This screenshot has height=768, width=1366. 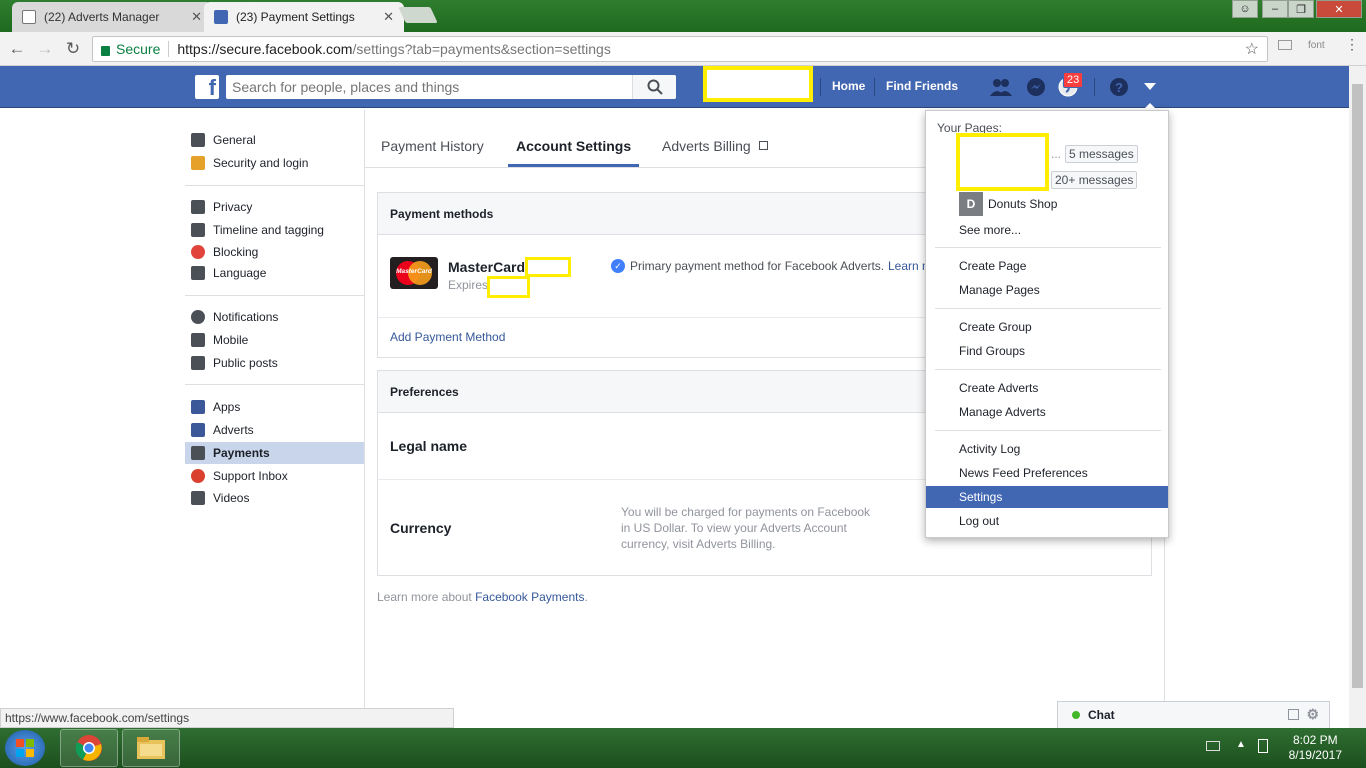 I want to click on mastercard-logo-text: MasterCard, so click(x=414, y=271).